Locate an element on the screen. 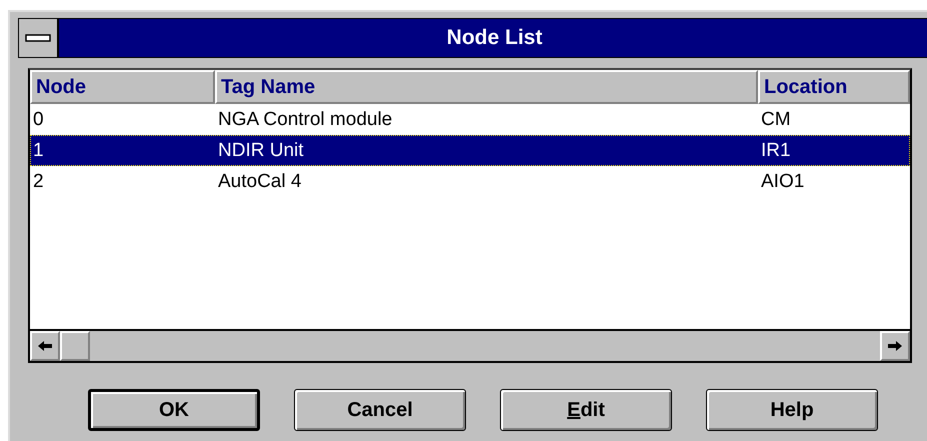 The image size is (927, 441). table-cell-text: NGA Control module is located at coordinates (305, 119).